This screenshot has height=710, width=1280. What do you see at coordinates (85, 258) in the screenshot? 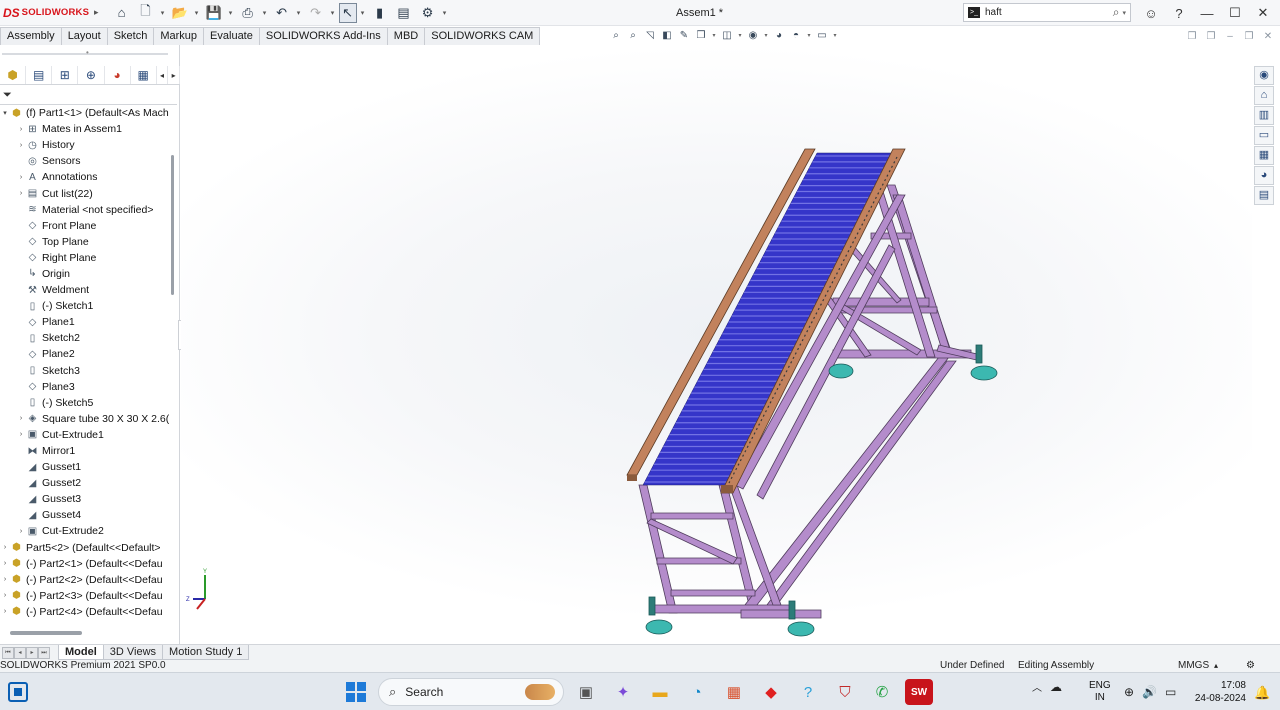
I see `tree-node: ◇ Right Plane` at bounding box center [85, 258].